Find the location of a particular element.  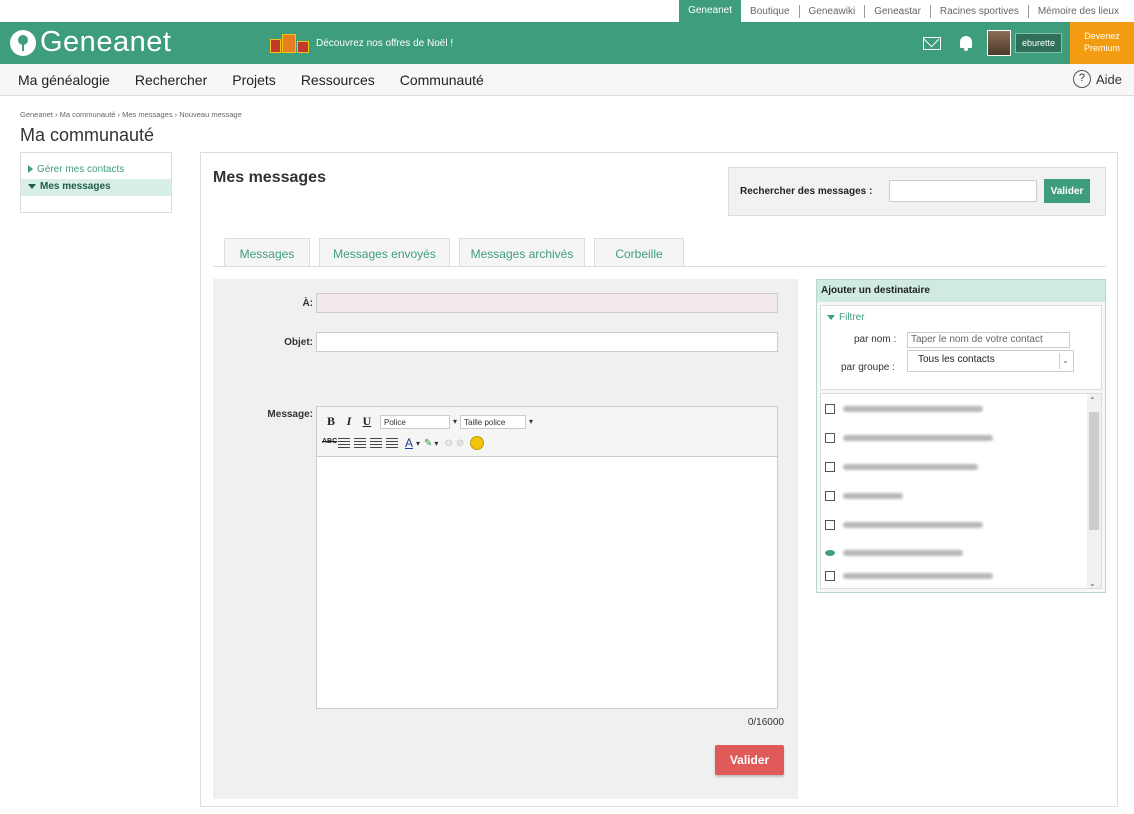

scrollbar-thumb is located at coordinates (1094, 471).